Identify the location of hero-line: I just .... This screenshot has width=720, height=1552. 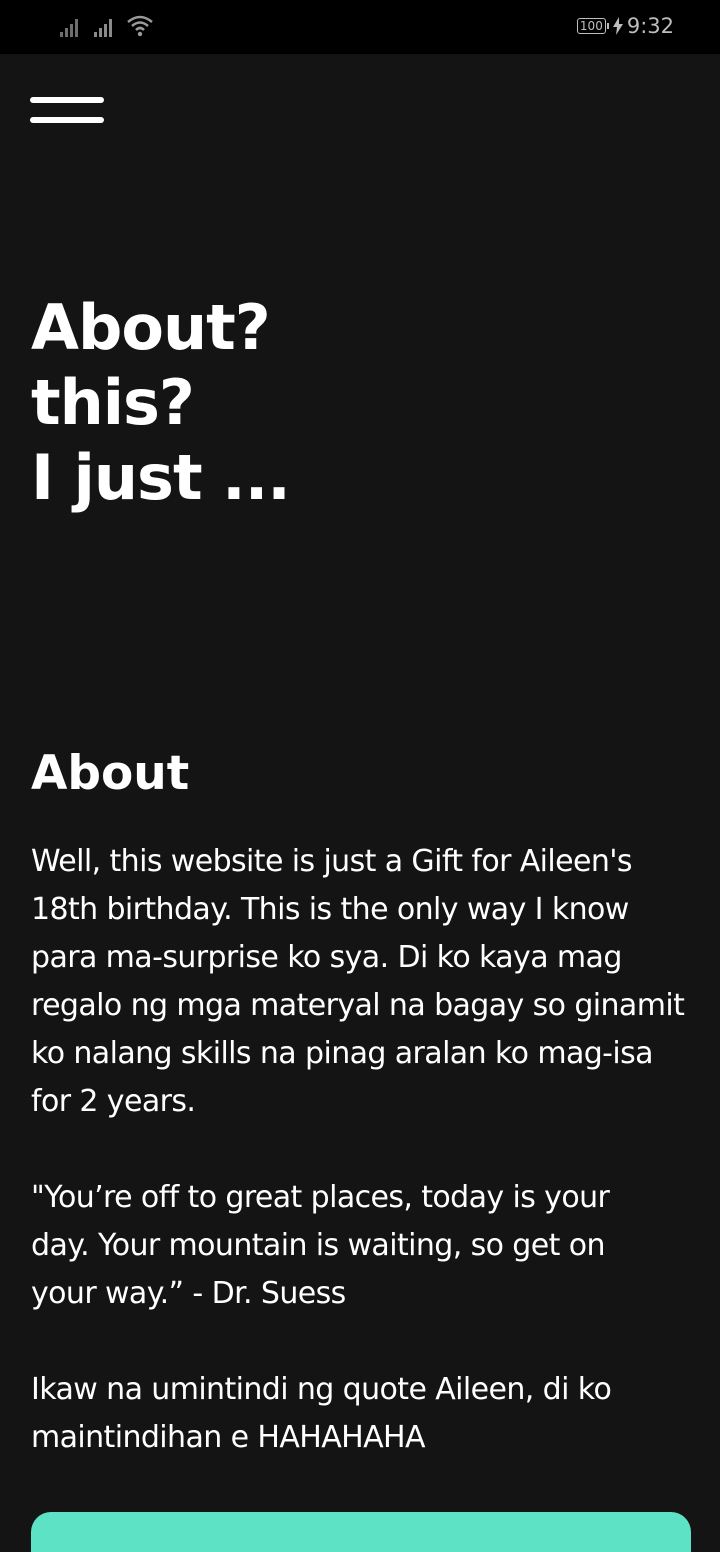
(161, 477).